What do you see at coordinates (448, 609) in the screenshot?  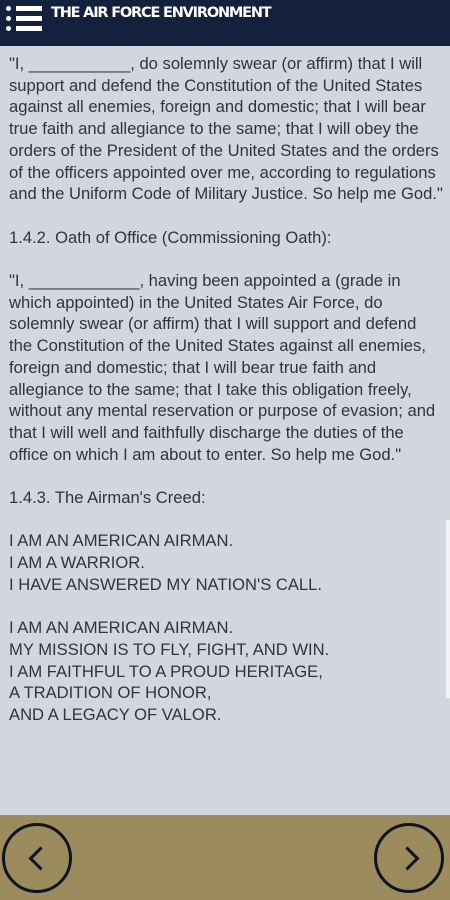 I see `scrollbar-thumb` at bounding box center [448, 609].